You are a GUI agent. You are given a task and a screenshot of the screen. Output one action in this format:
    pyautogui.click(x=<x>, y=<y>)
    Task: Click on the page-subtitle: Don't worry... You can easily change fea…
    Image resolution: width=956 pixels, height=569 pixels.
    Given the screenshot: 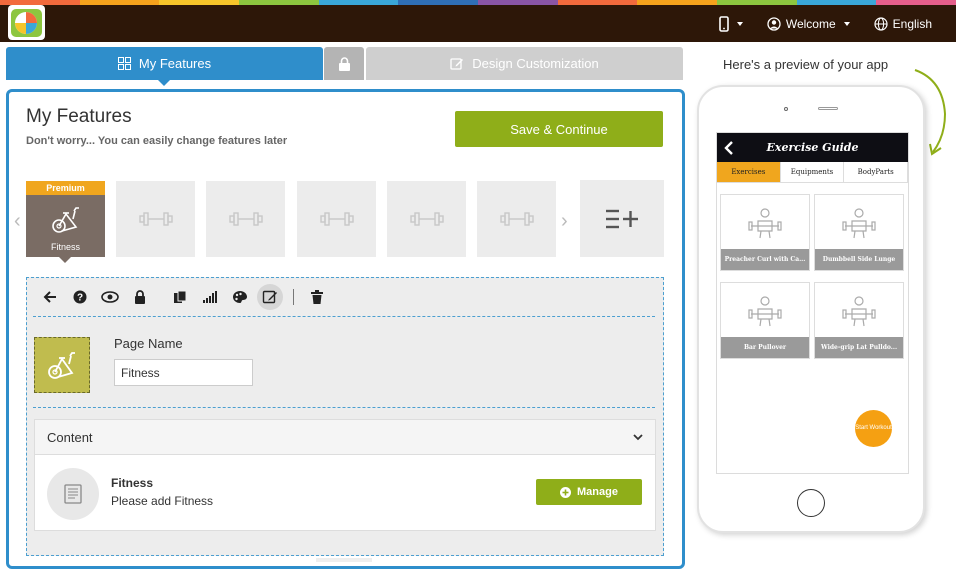 What is the action you would take?
    pyautogui.click(x=157, y=141)
    